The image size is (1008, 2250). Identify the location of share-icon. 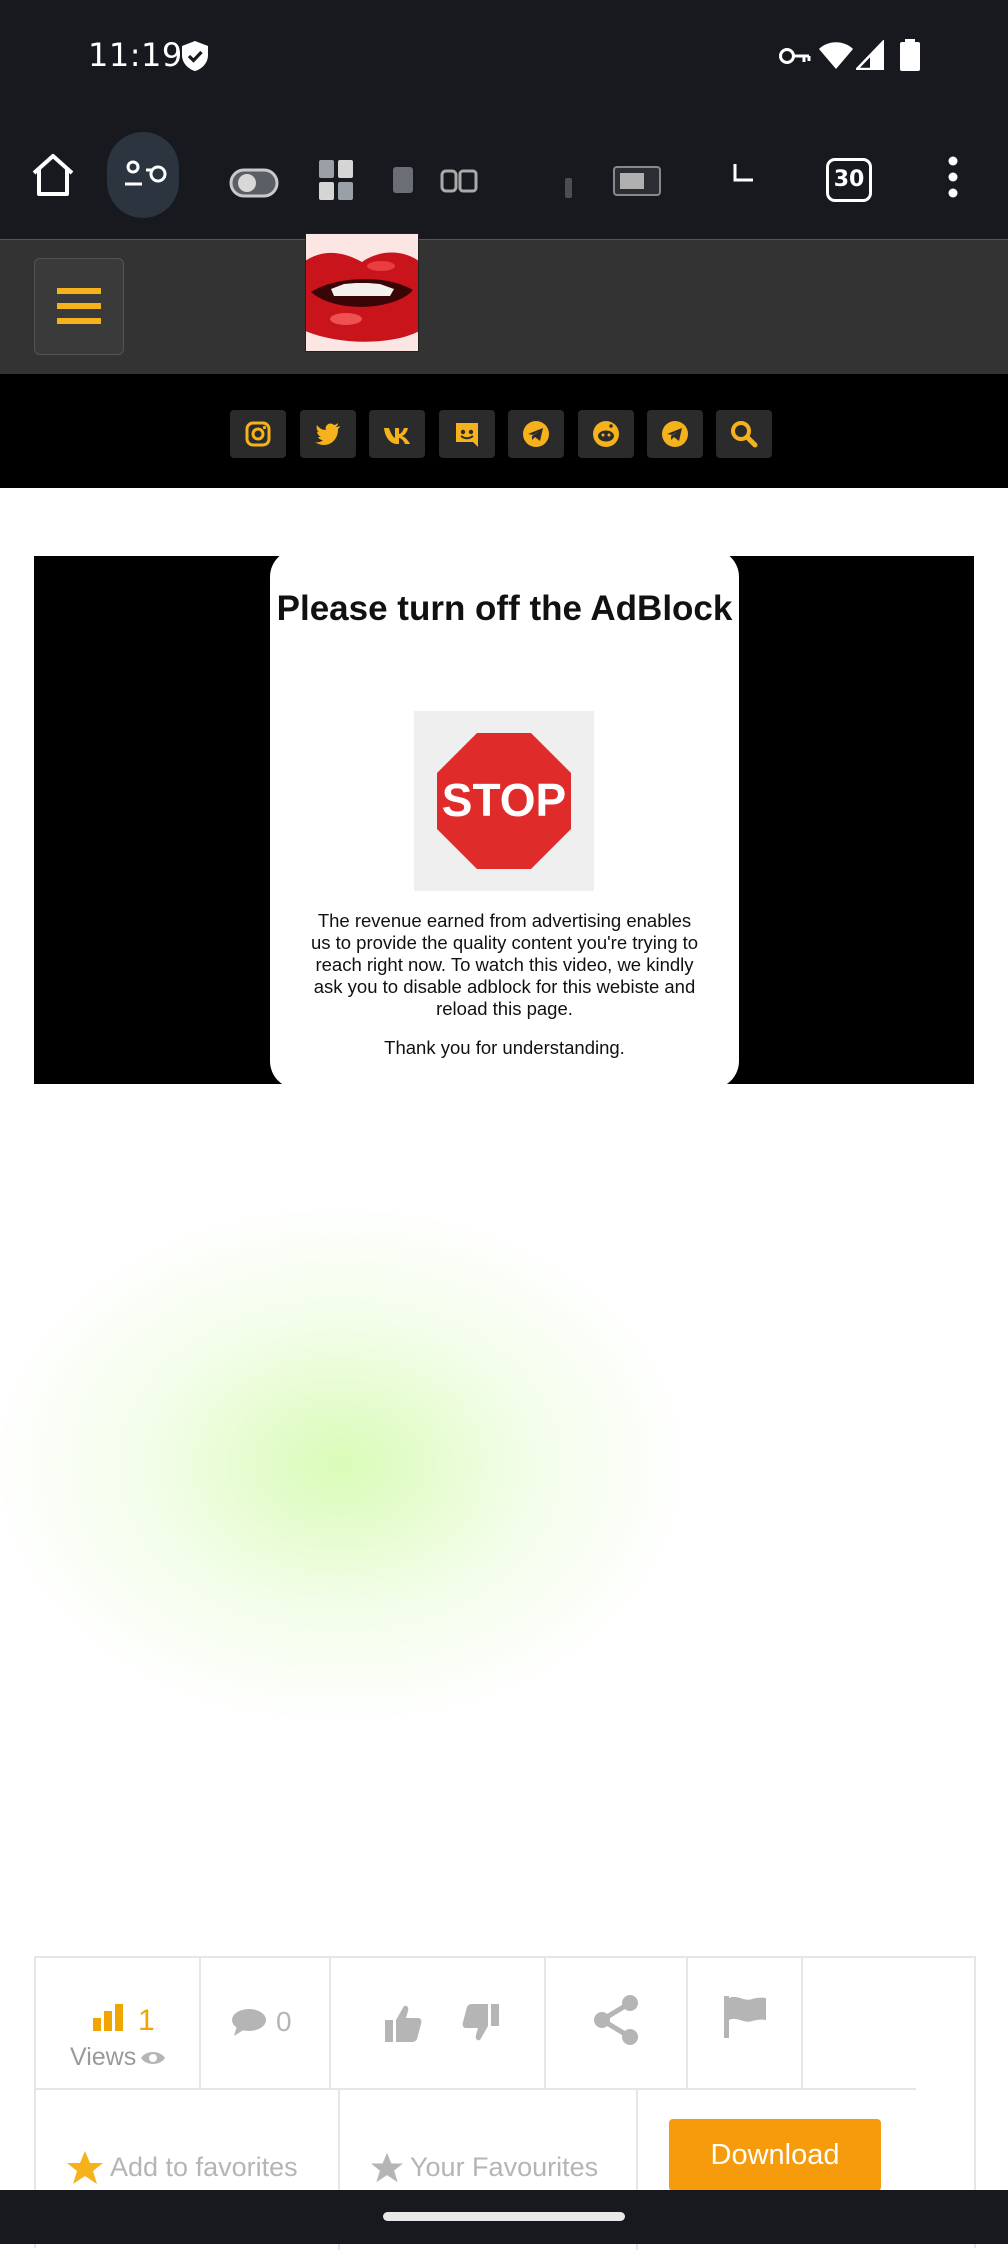
(616, 2020).